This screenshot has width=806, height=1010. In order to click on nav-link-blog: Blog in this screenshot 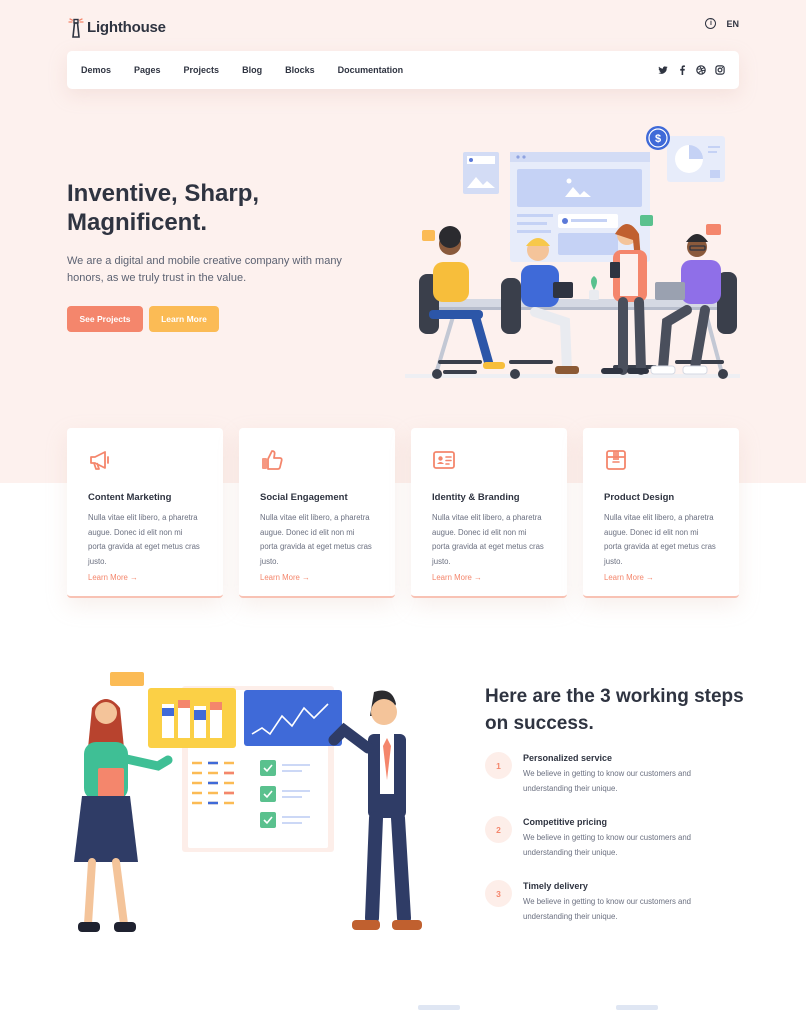, I will do `click(252, 70)`.